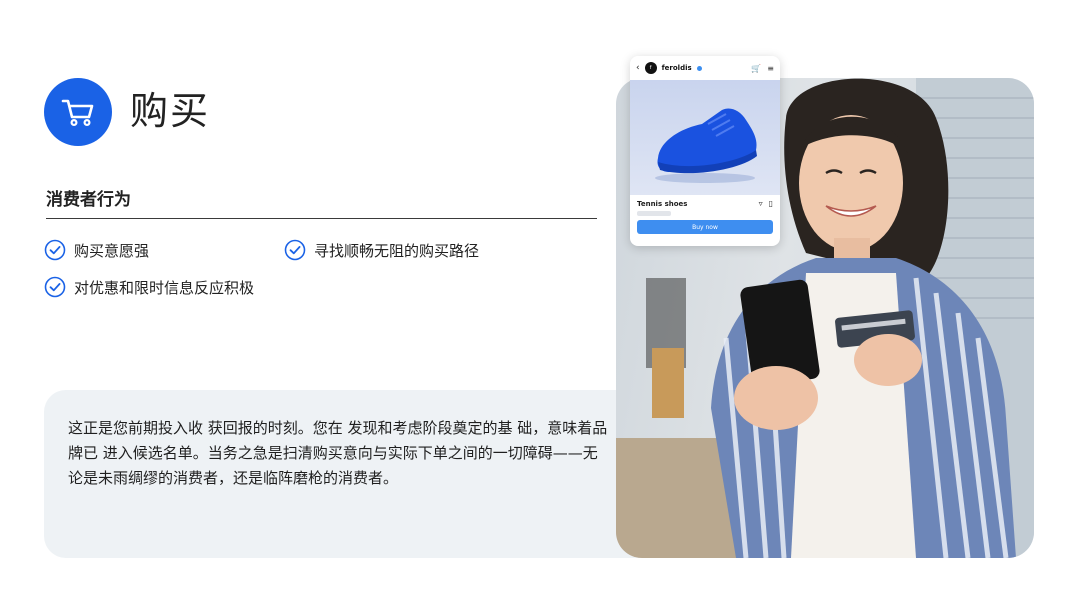 Image resolution: width=1080 pixels, height=595 pixels. Describe the element at coordinates (771, 203) in the screenshot. I see `bookmark-icon: ▯` at that location.